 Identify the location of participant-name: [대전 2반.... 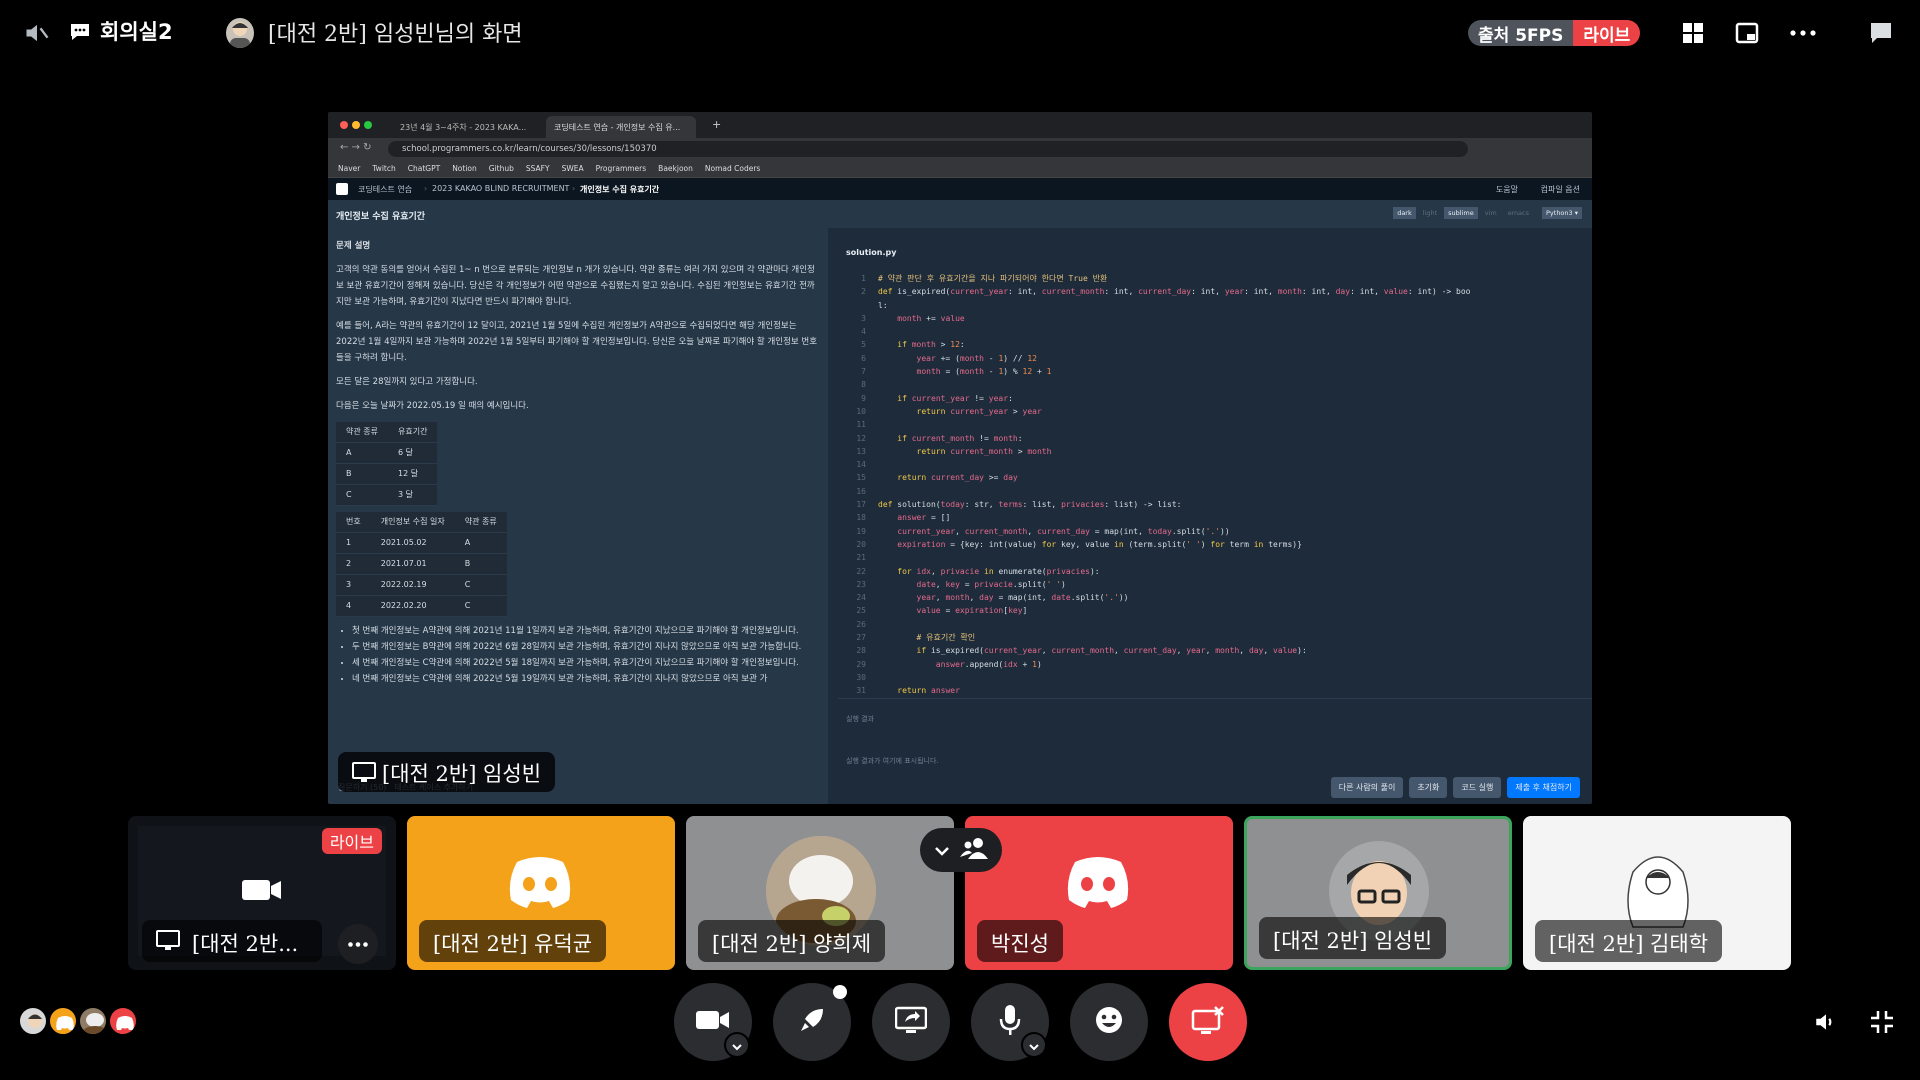
(232, 941).